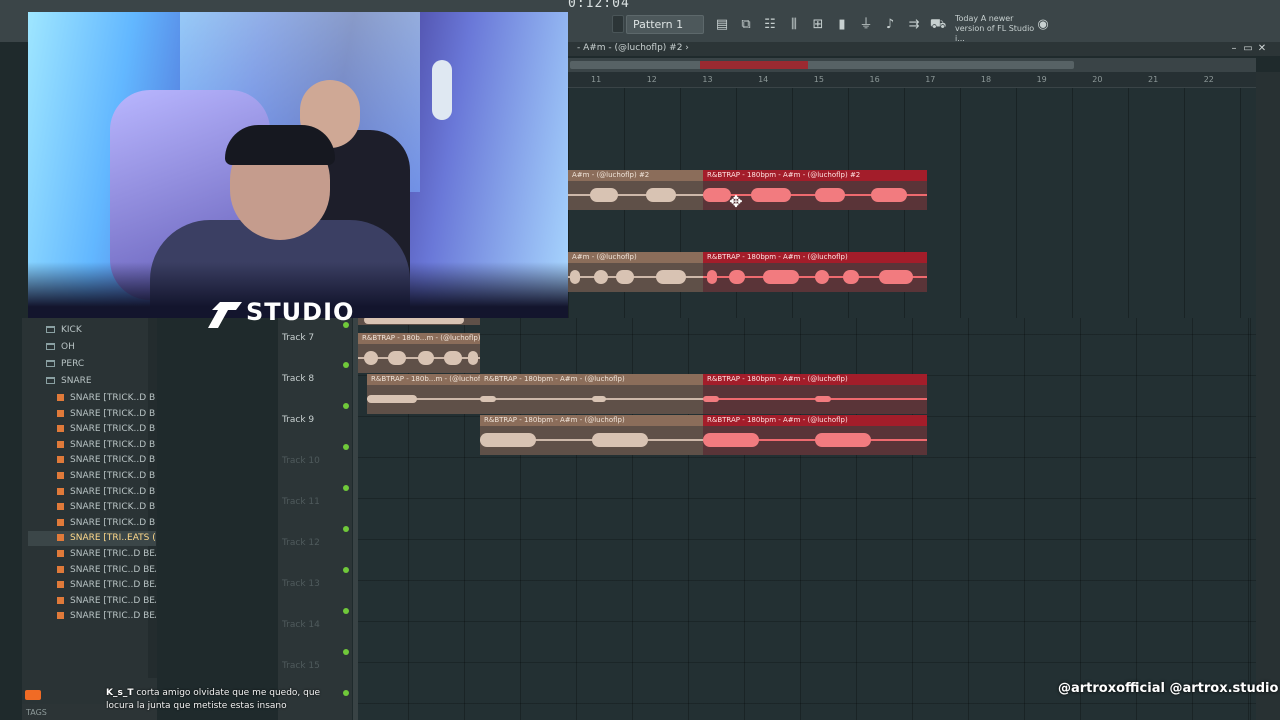 Image resolution: width=1280 pixels, height=720 pixels. Describe the element at coordinates (92, 616) in the screenshot. I see `browser-file: SNARE [TRIC..D BEATS (15)` at that location.